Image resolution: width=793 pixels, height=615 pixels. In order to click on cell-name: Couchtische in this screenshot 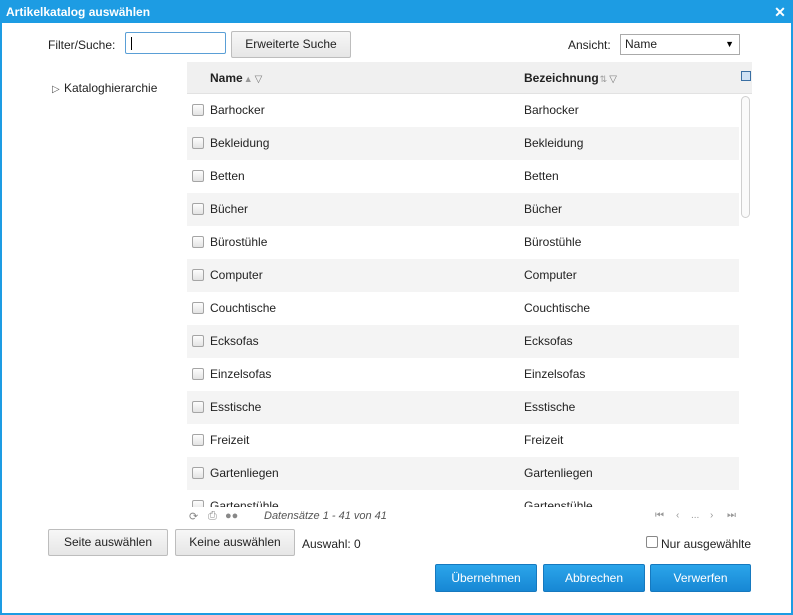, I will do `click(243, 308)`.